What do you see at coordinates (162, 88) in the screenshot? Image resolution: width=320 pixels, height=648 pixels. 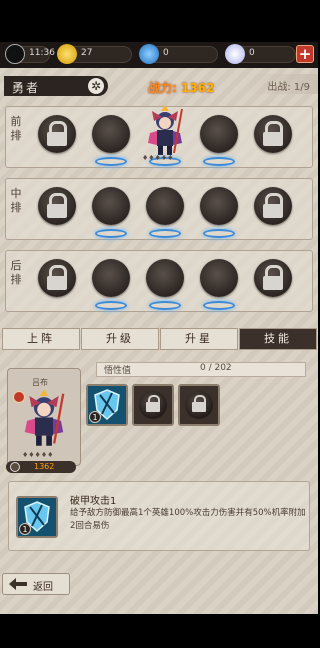 I see `power-label: 战力:` at bounding box center [162, 88].